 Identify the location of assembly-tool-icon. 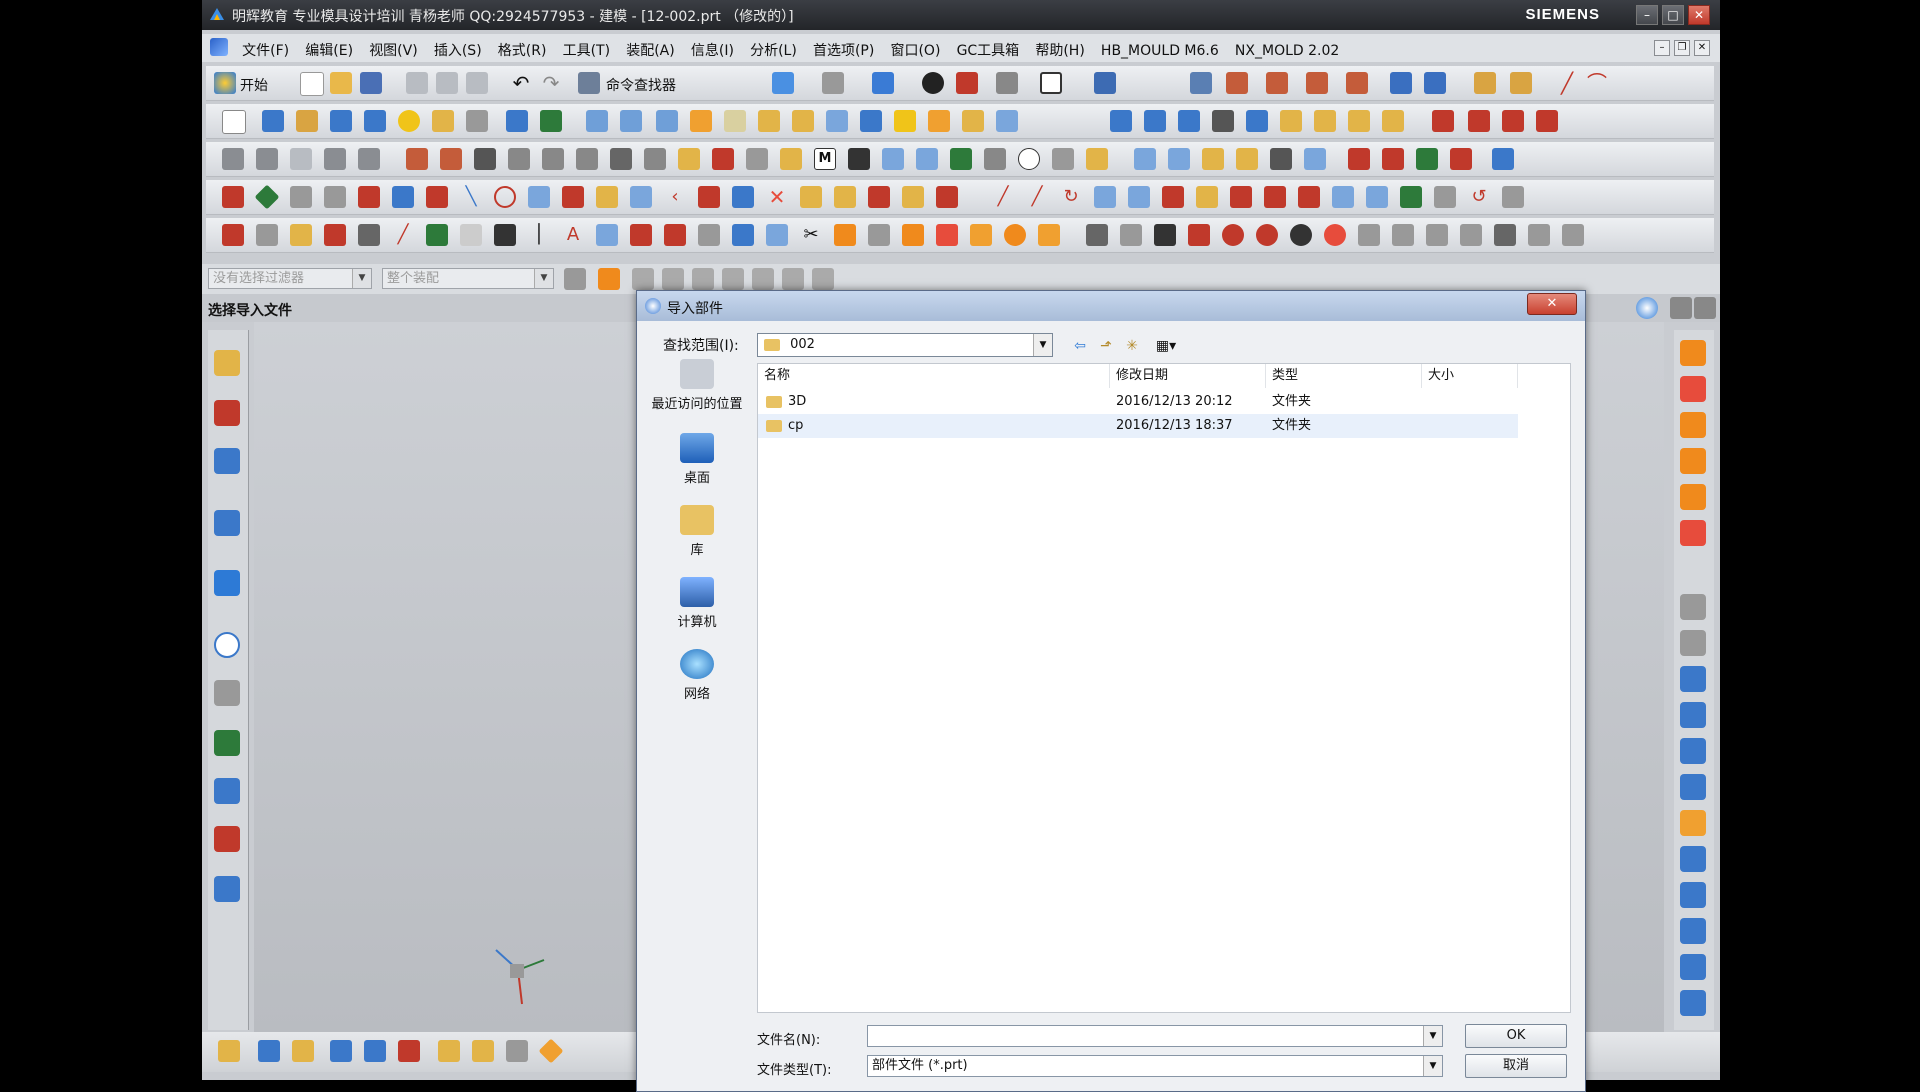
(269, 1051).